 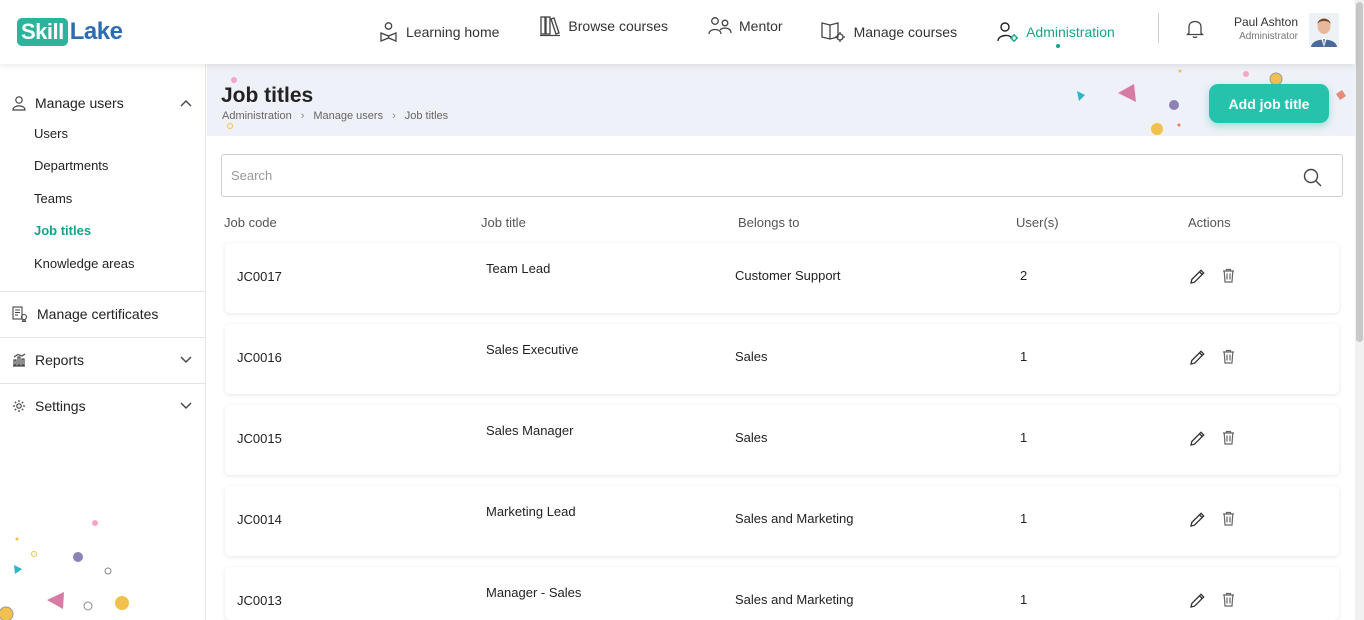 I want to click on job-code-cell: JC0013, so click(x=259, y=600).